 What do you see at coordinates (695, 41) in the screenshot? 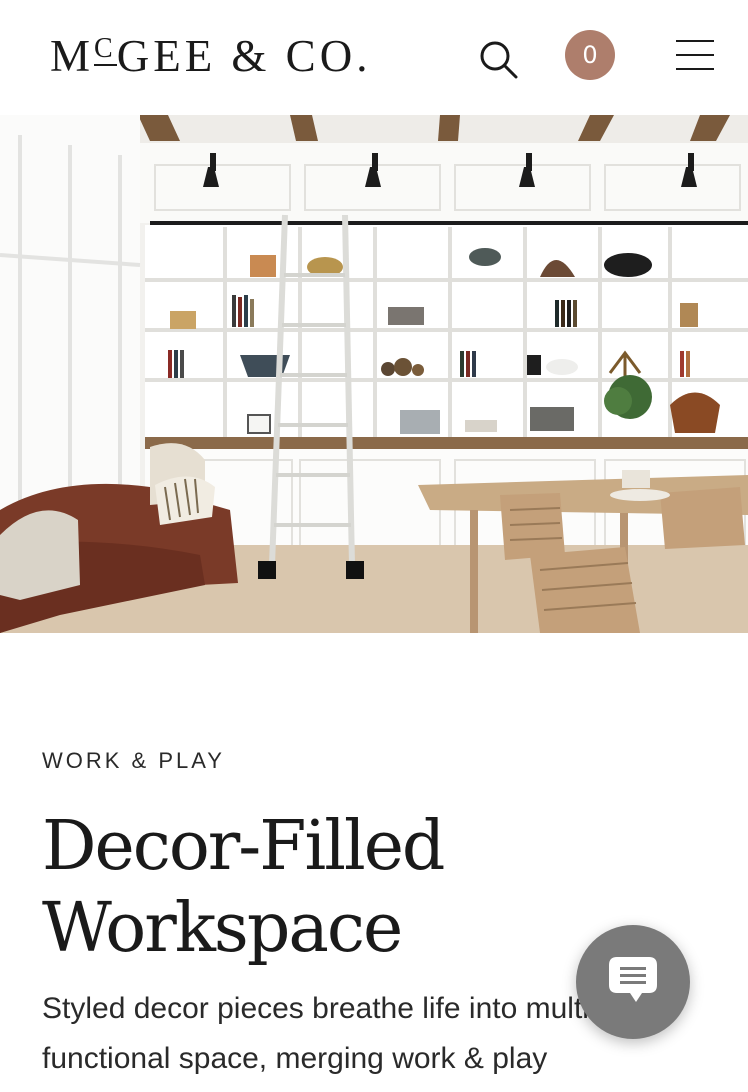
I see `hamburger-menu-icon` at bounding box center [695, 41].